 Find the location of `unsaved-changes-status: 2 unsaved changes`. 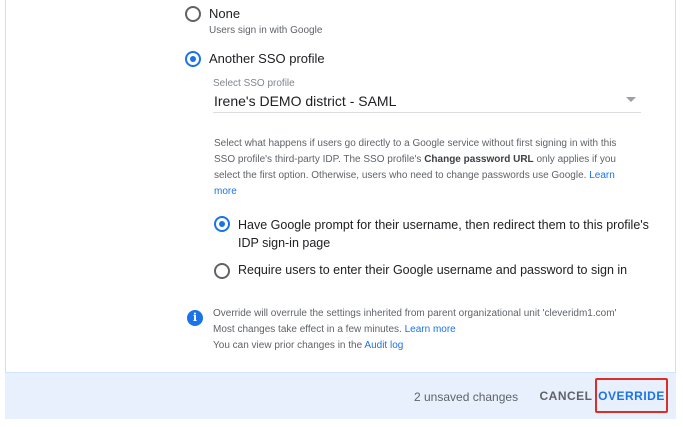

unsaved-changes-status: 2 unsaved changes is located at coordinates (466, 397).